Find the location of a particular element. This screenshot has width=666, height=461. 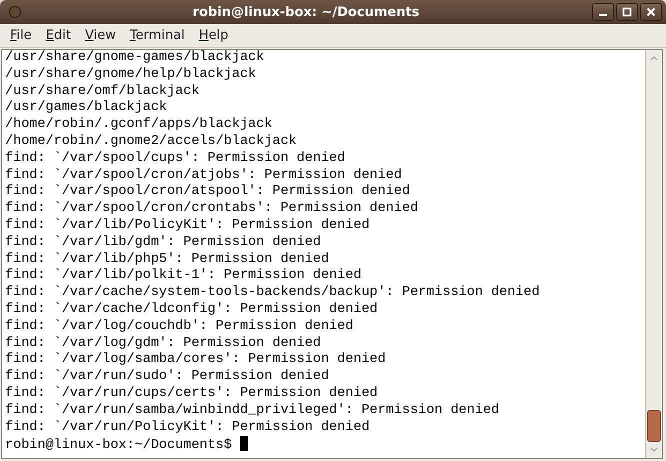

chevron-up-icon is located at coordinates (654, 58).